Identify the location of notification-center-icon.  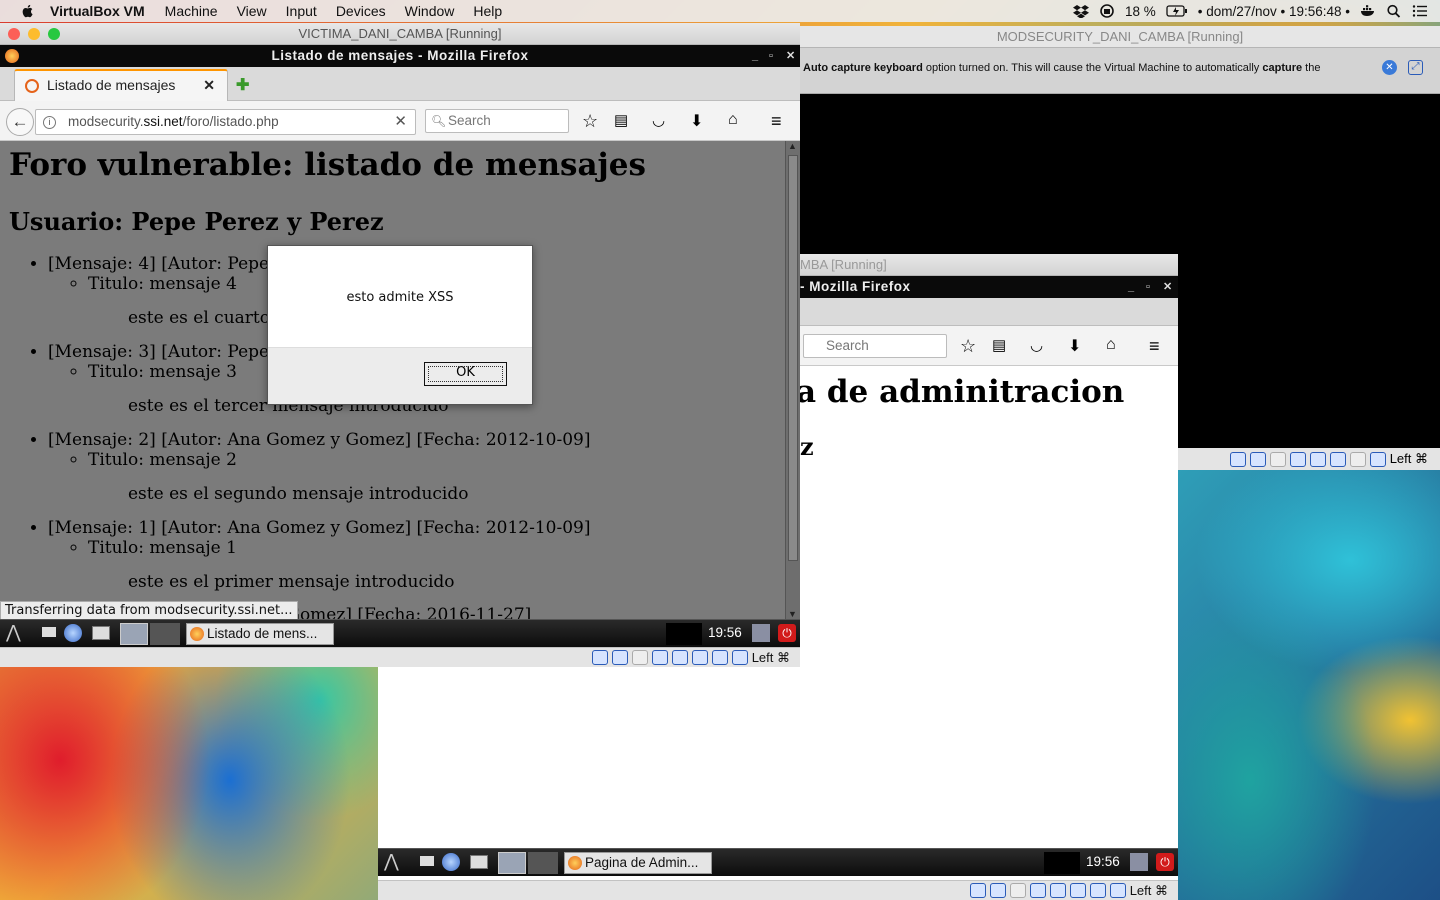
(1420, 11).